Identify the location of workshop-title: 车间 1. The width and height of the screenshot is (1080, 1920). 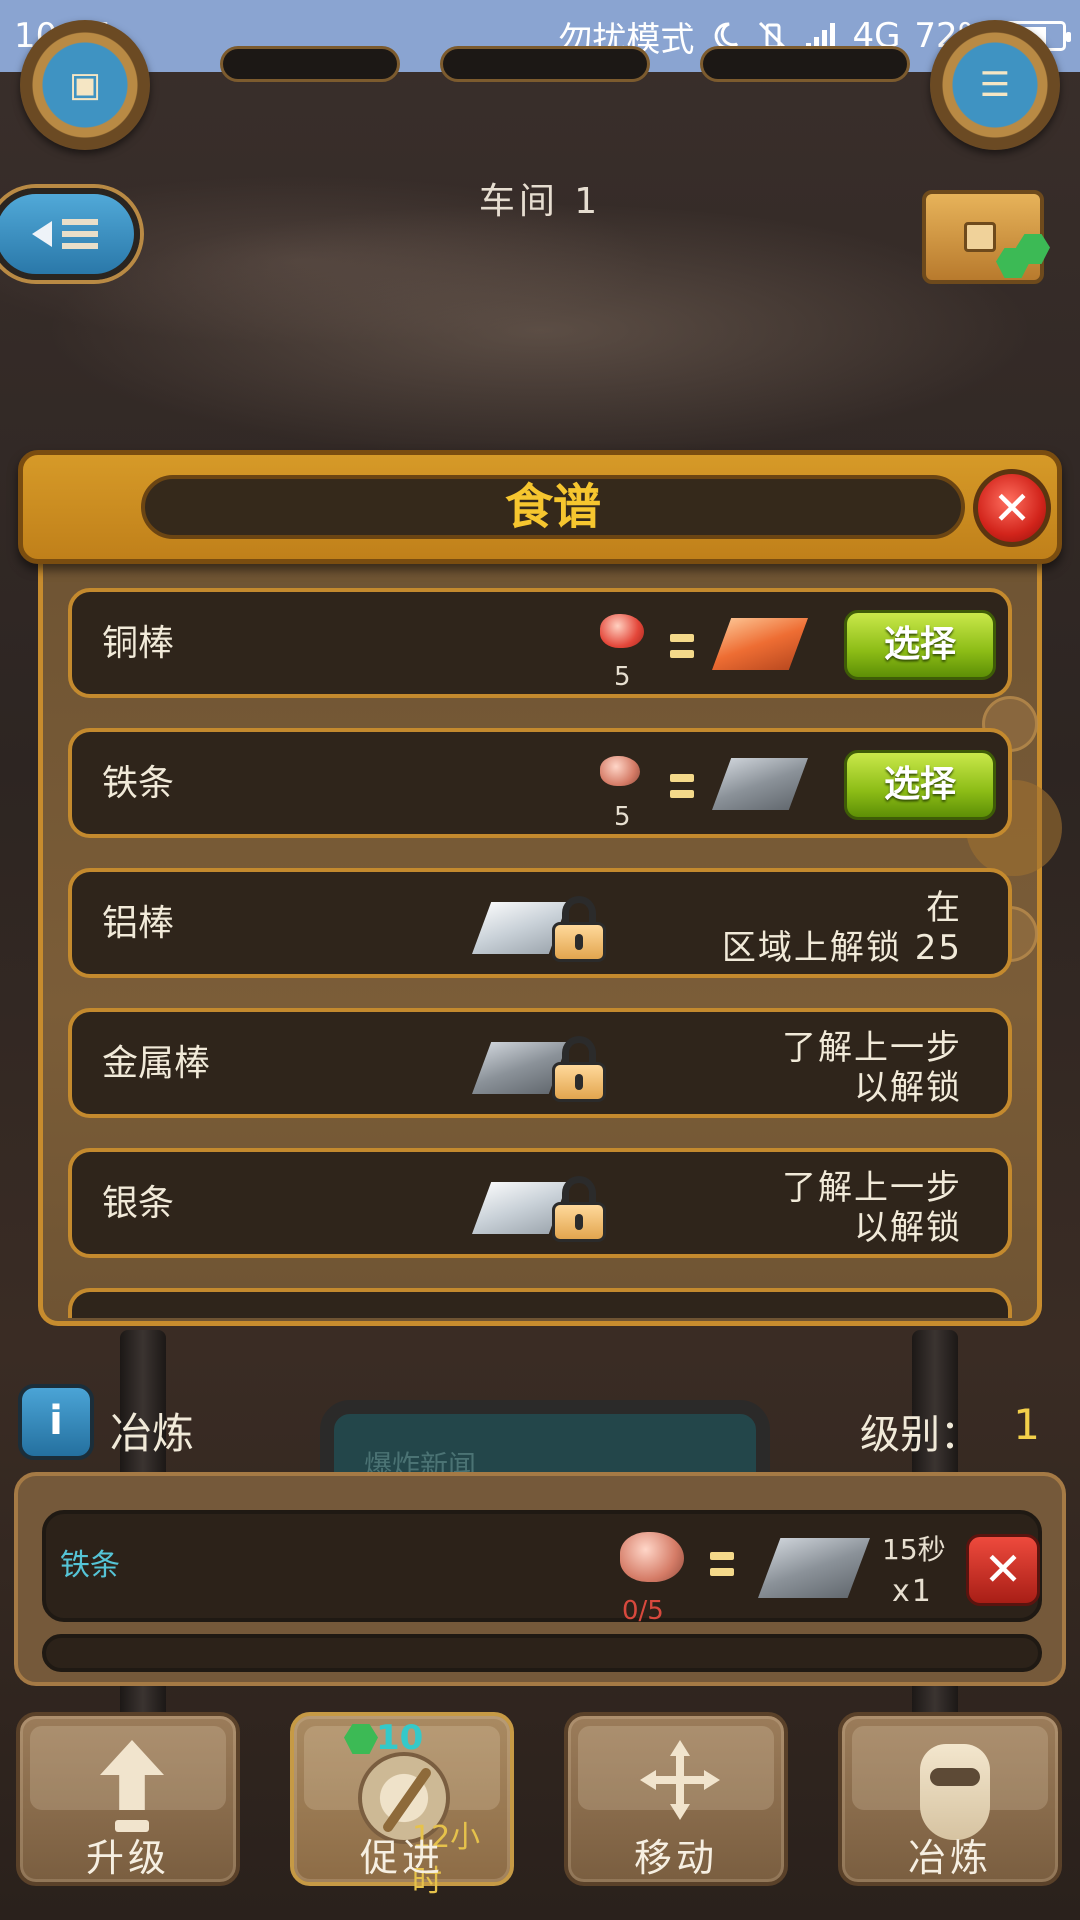
(540, 201).